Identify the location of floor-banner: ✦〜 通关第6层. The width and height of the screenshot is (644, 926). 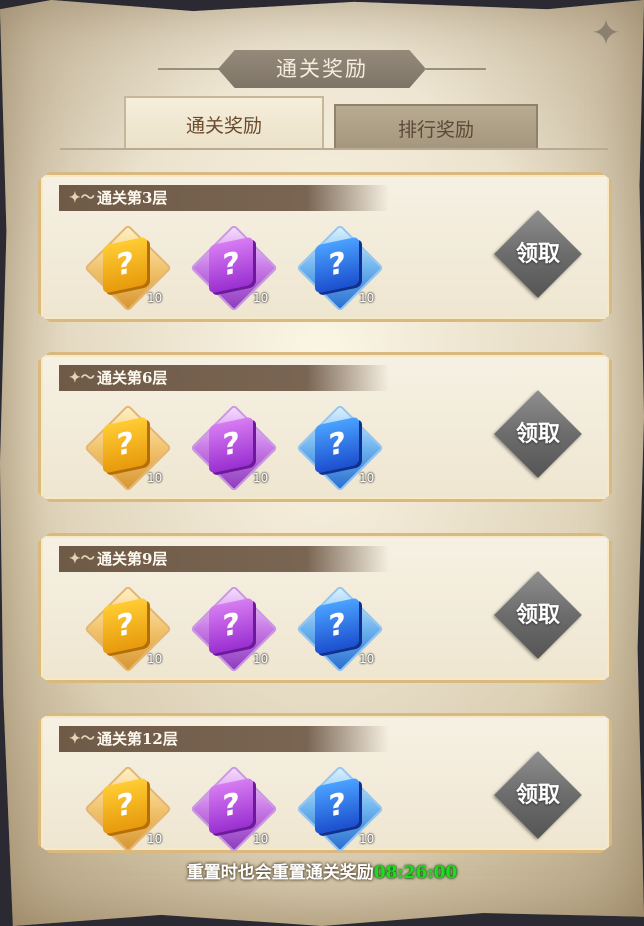
(224, 378).